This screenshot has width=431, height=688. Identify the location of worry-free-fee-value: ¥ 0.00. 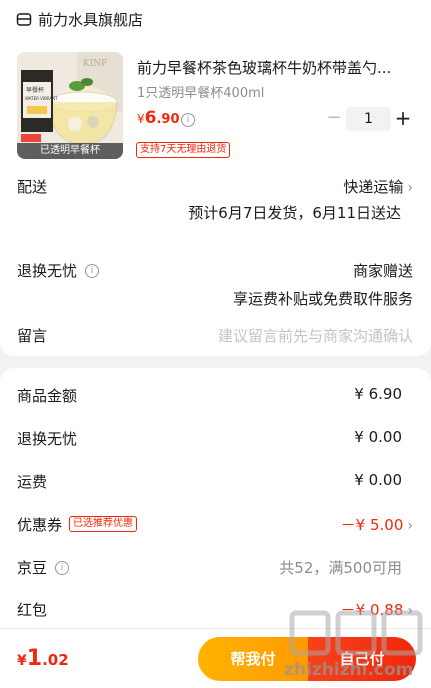
(378, 437).